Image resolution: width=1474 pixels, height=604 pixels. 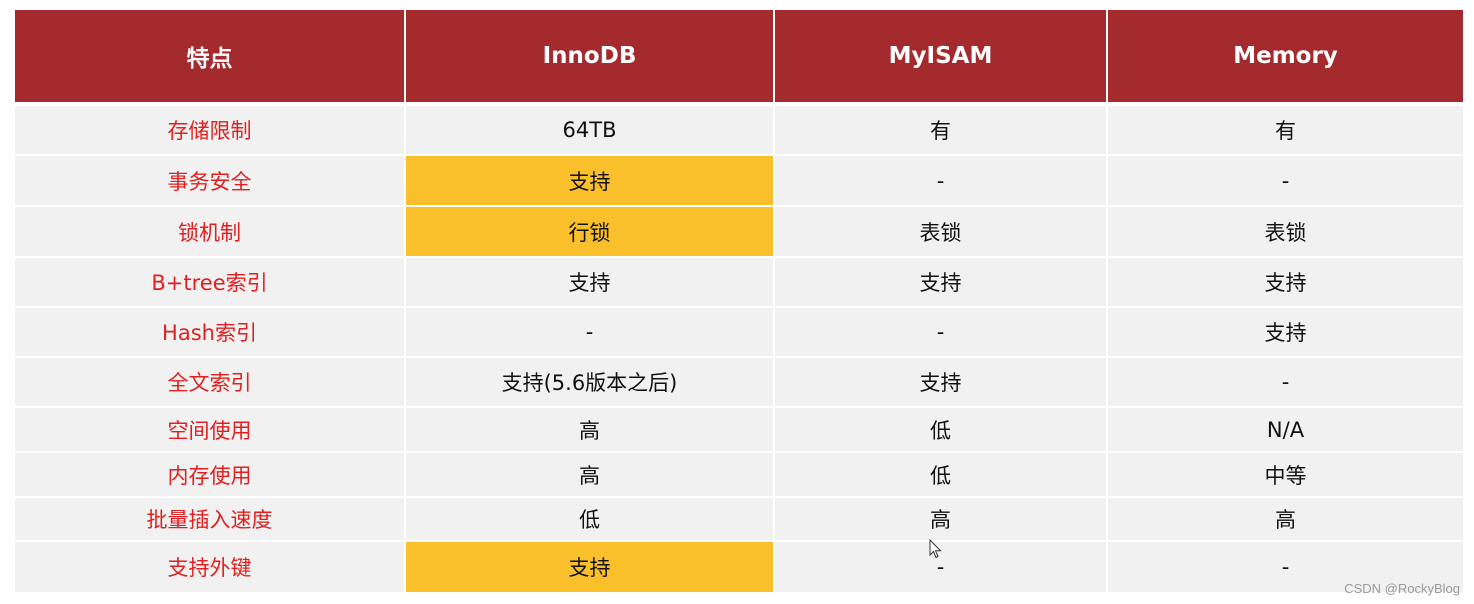 What do you see at coordinates (209, 519) in the screenshot?
I see `feature-cell: 批量插入速度` at bounding box center [209, 519].